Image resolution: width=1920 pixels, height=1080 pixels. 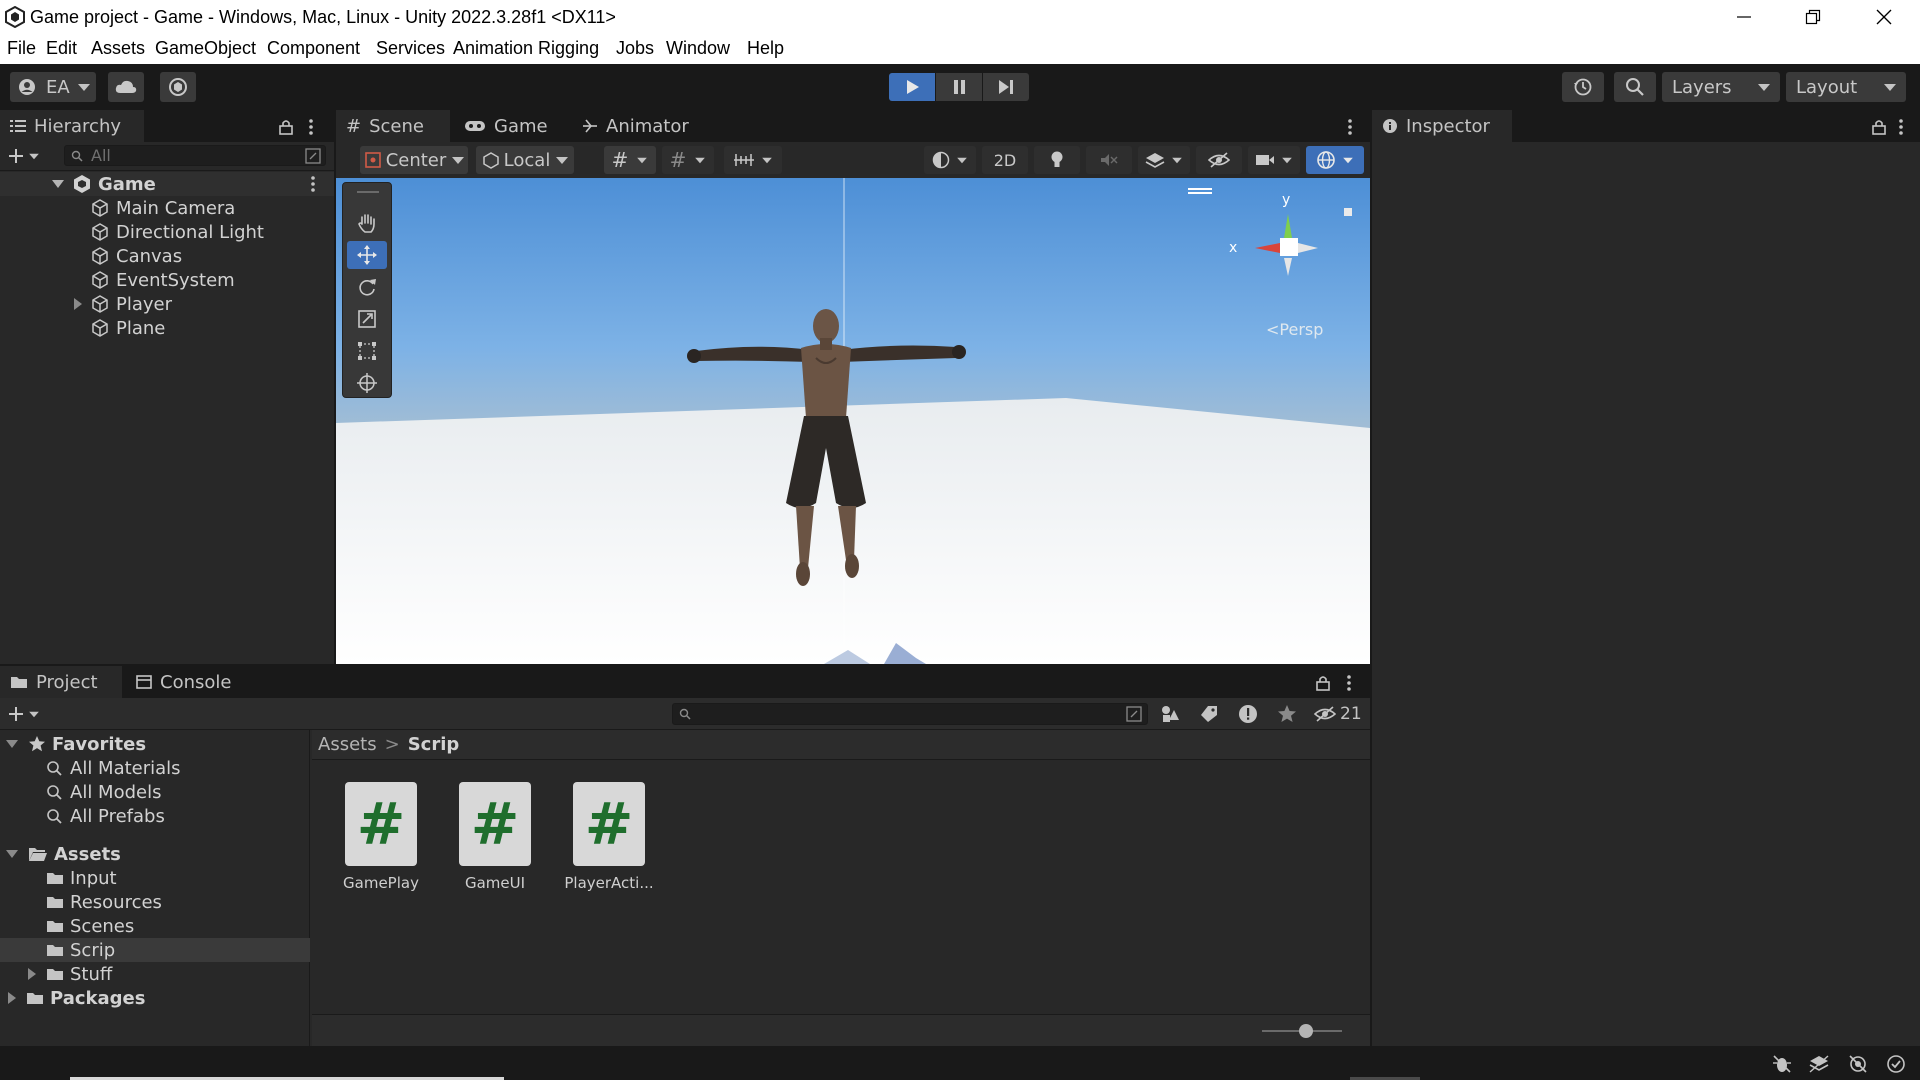 What do you see at coordinates (632, 126) in the screenshot?
I see `tab-animator: Animator` at bounding box center [632, 126].